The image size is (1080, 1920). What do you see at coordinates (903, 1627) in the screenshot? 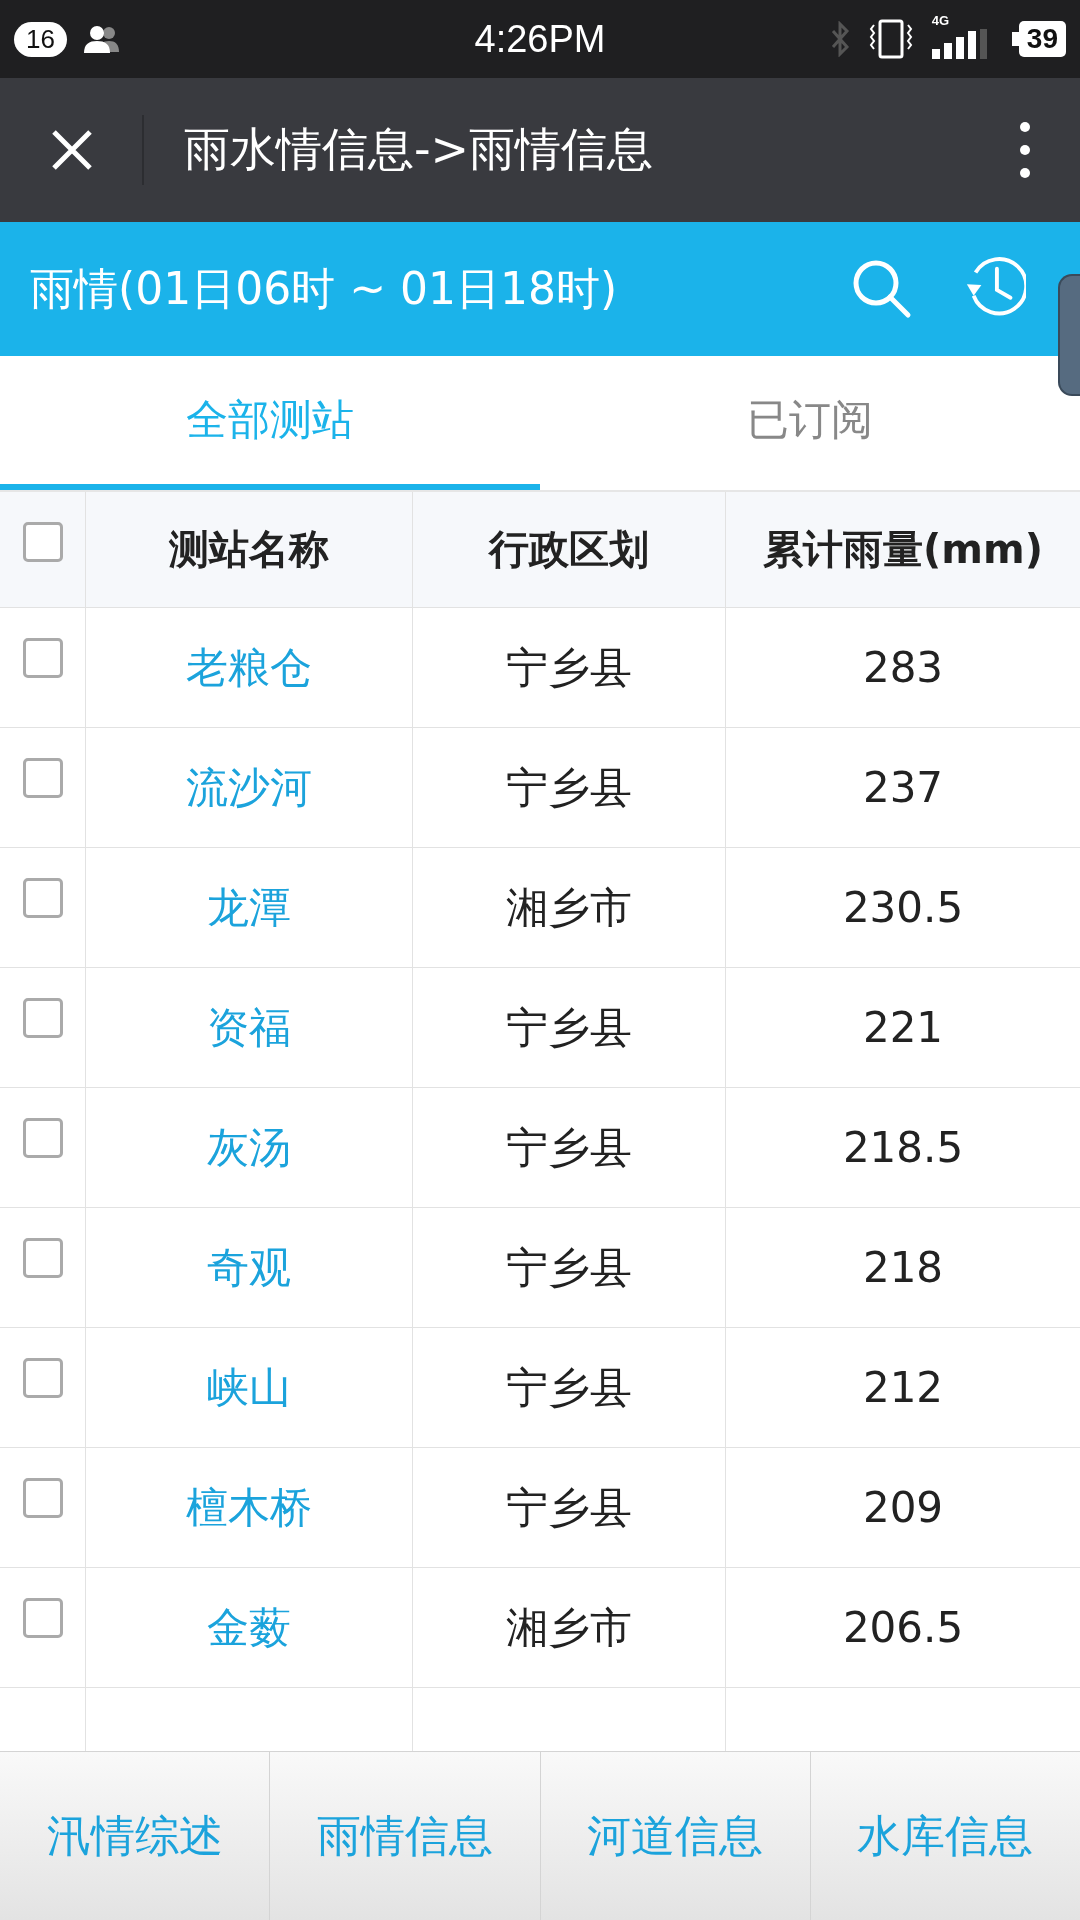
I see `table-cell: 206.5` at bounding box center [903, 1627].